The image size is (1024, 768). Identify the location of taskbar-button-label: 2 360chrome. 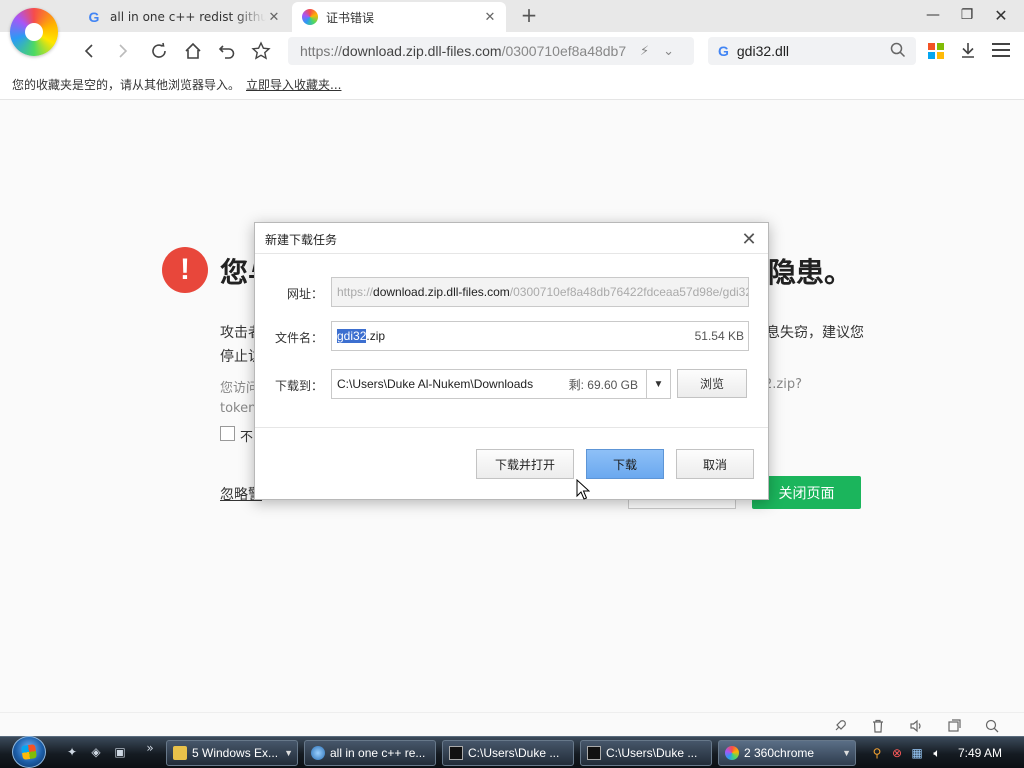
(779, 753).